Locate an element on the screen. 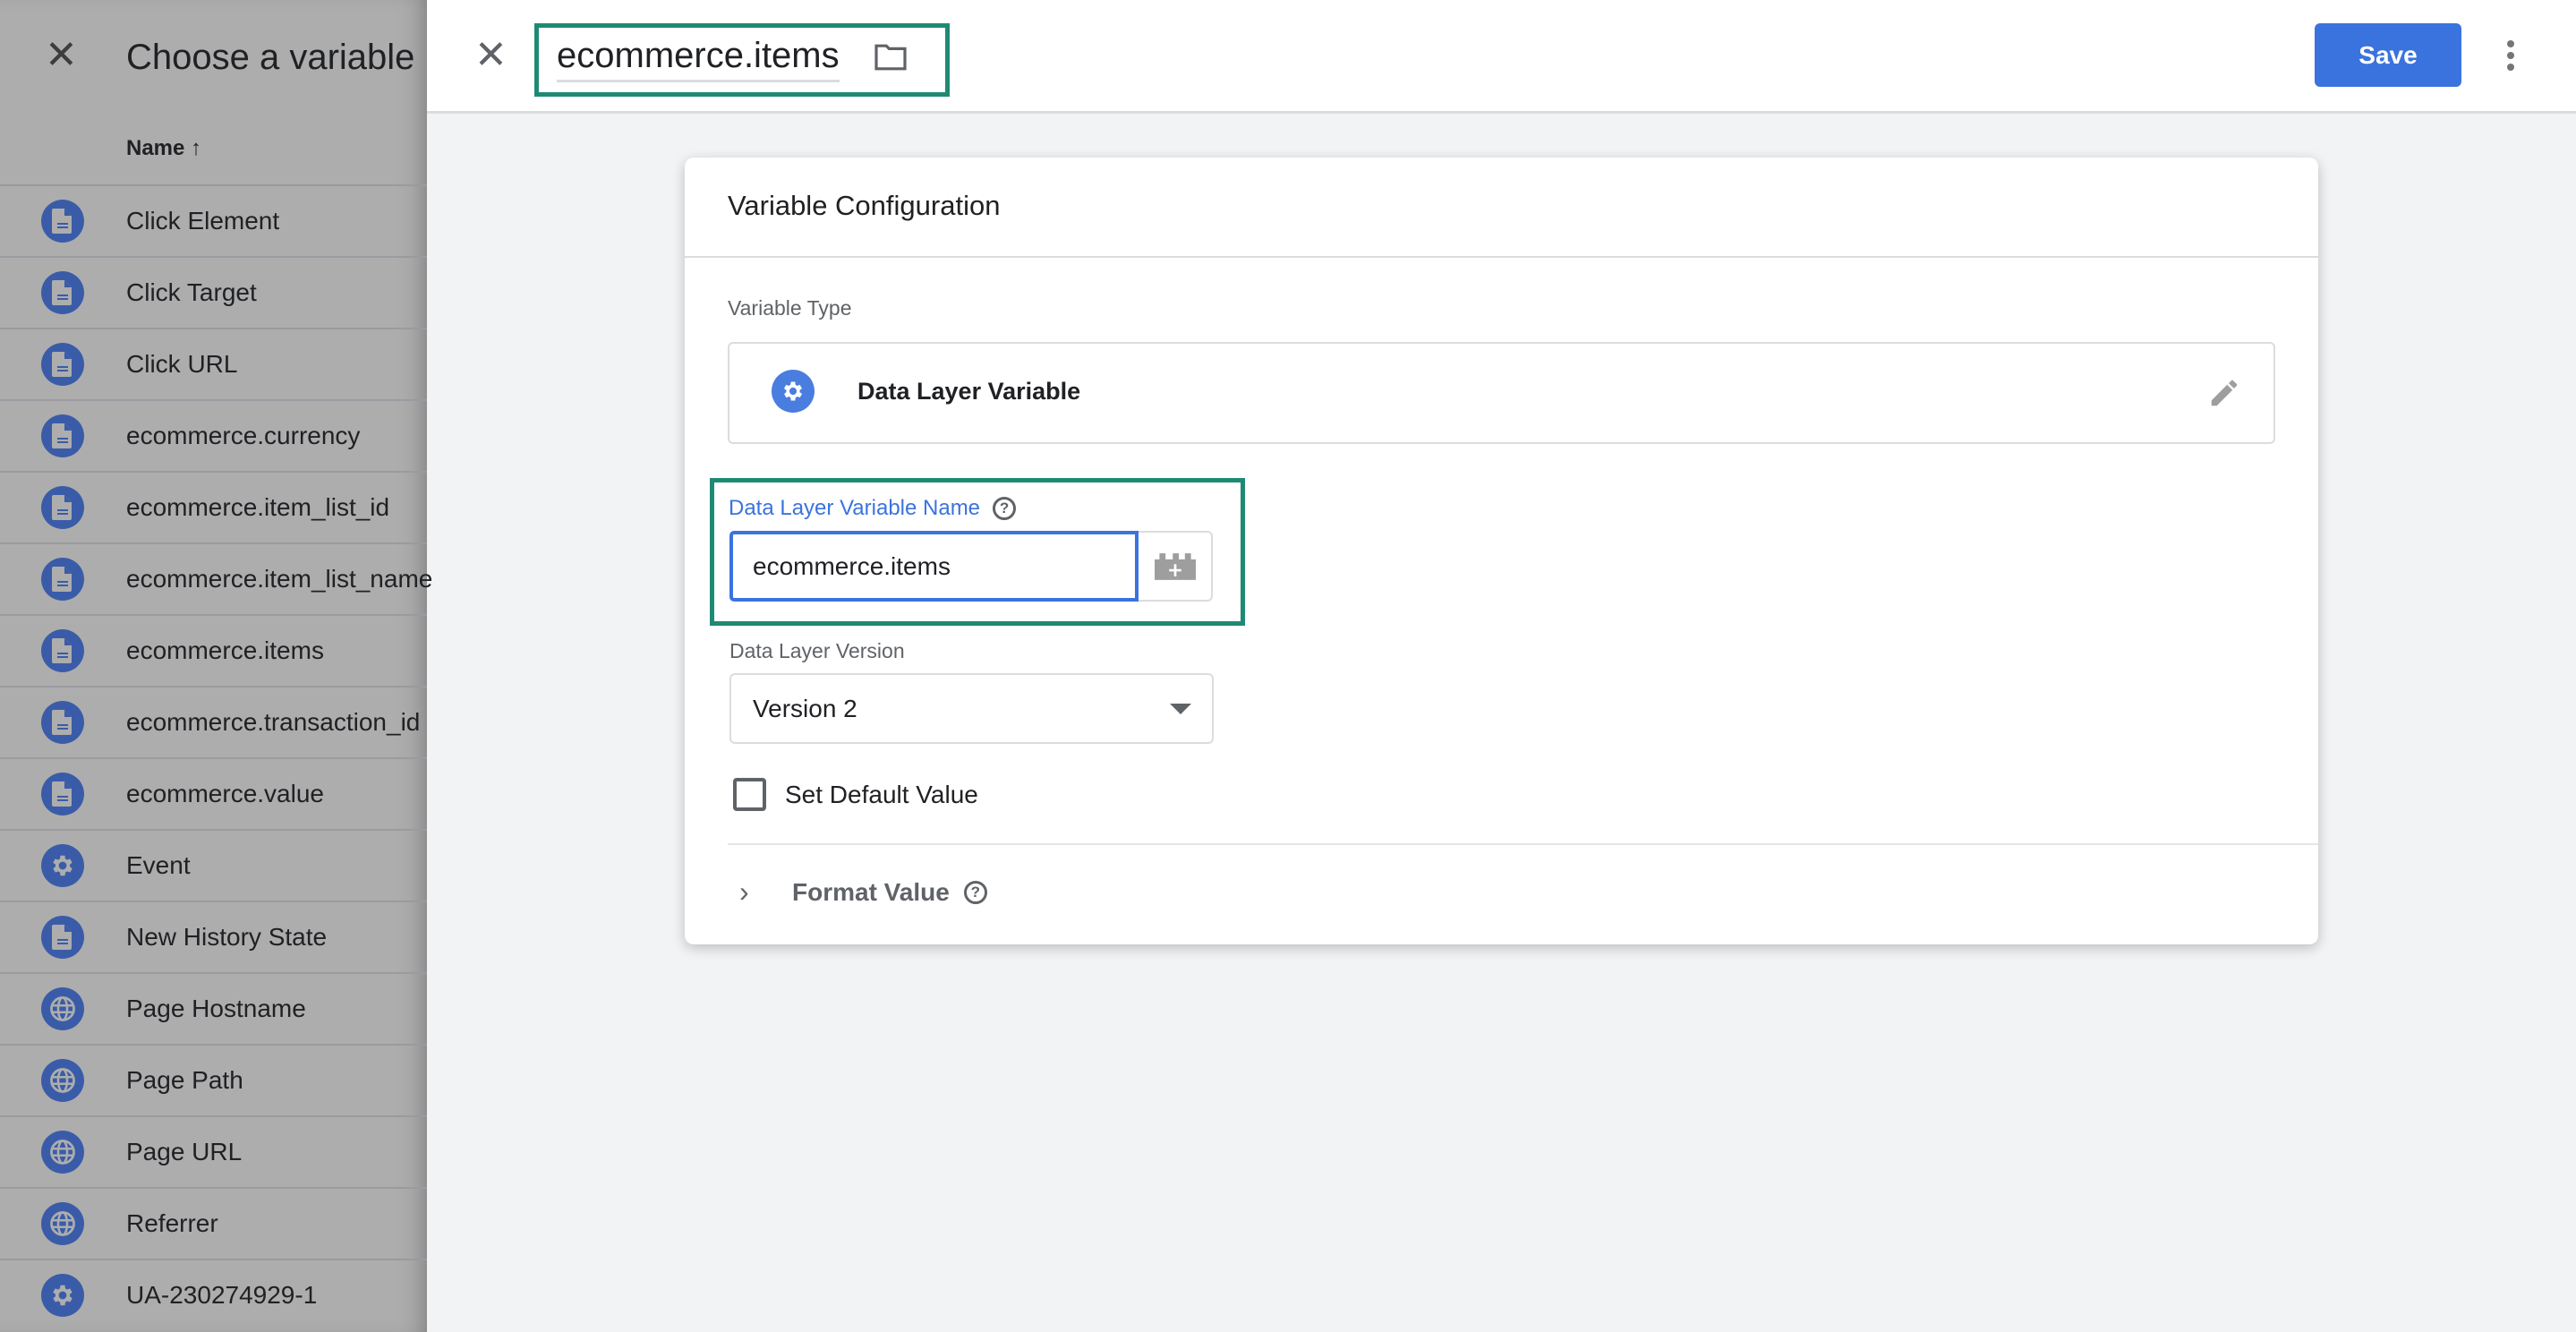 The height and width of the screenshot is (1332, 2576). variable-item-label: Page URL is located at coordinates (184, 1152).